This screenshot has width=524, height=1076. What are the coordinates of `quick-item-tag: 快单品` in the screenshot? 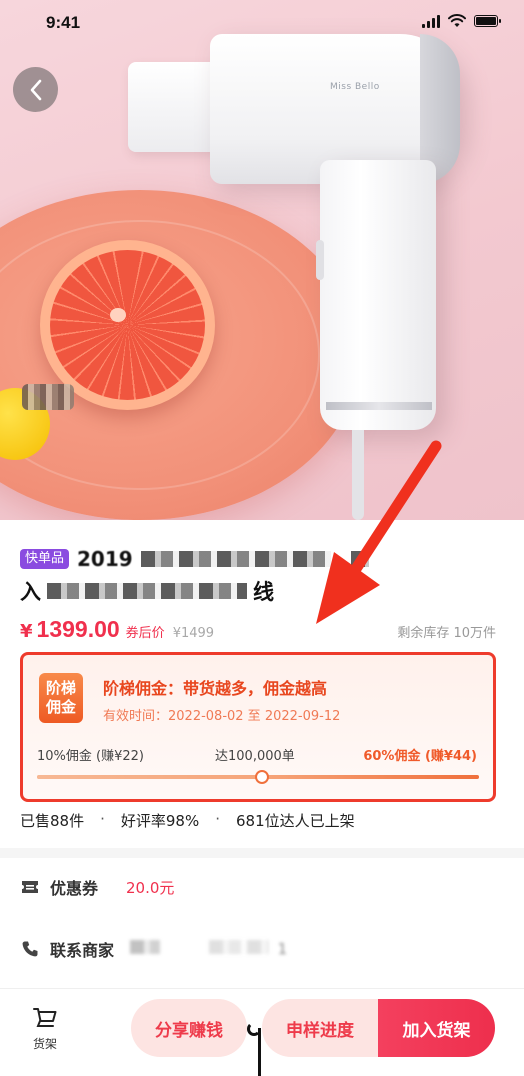 It's located at (45, 559).